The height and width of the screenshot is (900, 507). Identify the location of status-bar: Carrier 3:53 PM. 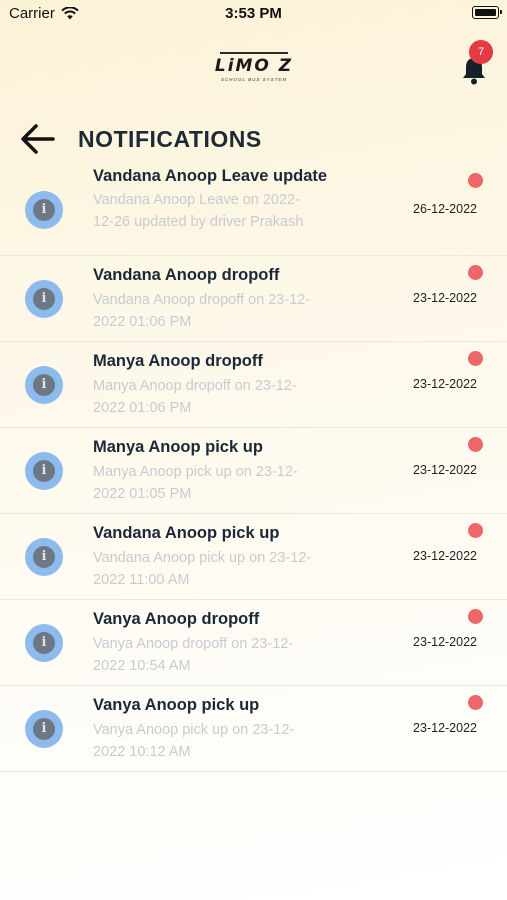
(253, 14).